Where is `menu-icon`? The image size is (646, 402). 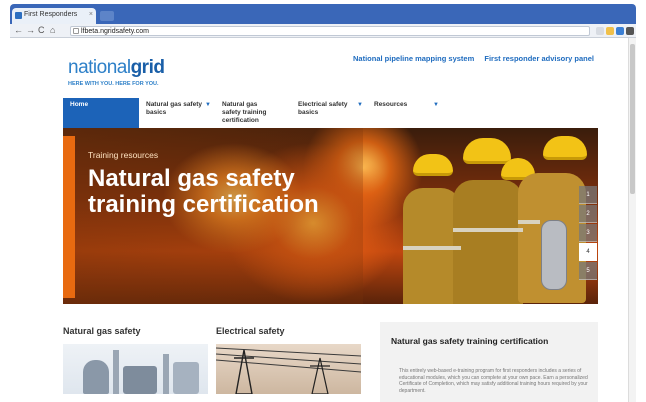 menu-icon is located at coordinates (630, 31).